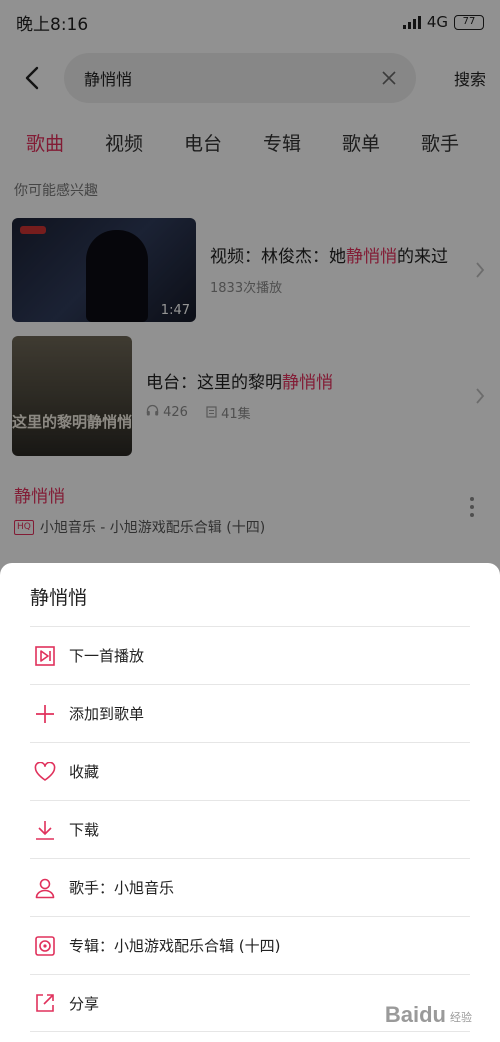  What do you see at coordinates (45, 772) in the screenshot?
I see `heart-icon` at bounding box center [45, 772].